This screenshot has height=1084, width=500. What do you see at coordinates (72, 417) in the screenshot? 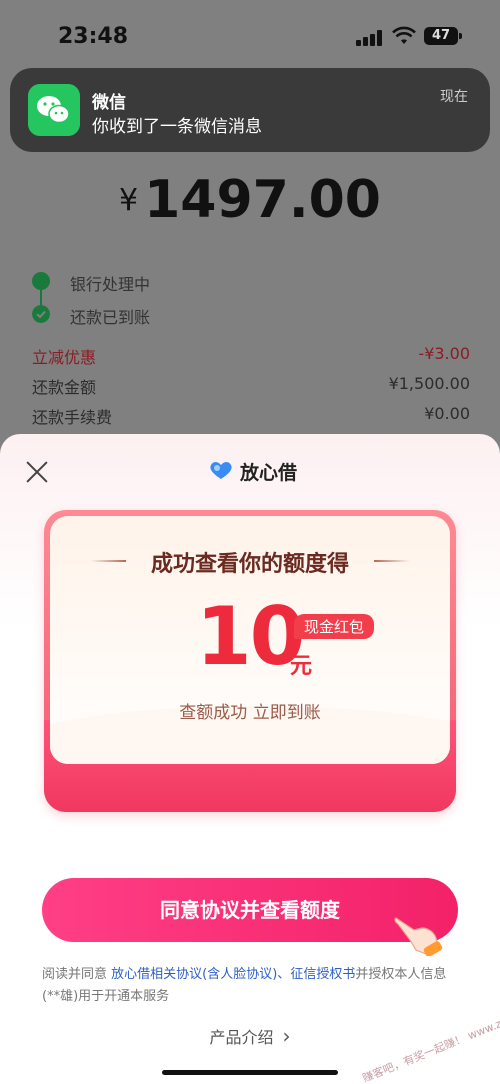
I see `row-label: 还款手续费` at bounding box center [72, 417].